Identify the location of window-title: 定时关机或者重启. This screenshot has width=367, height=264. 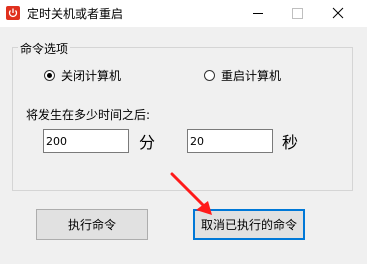
(75, 14).